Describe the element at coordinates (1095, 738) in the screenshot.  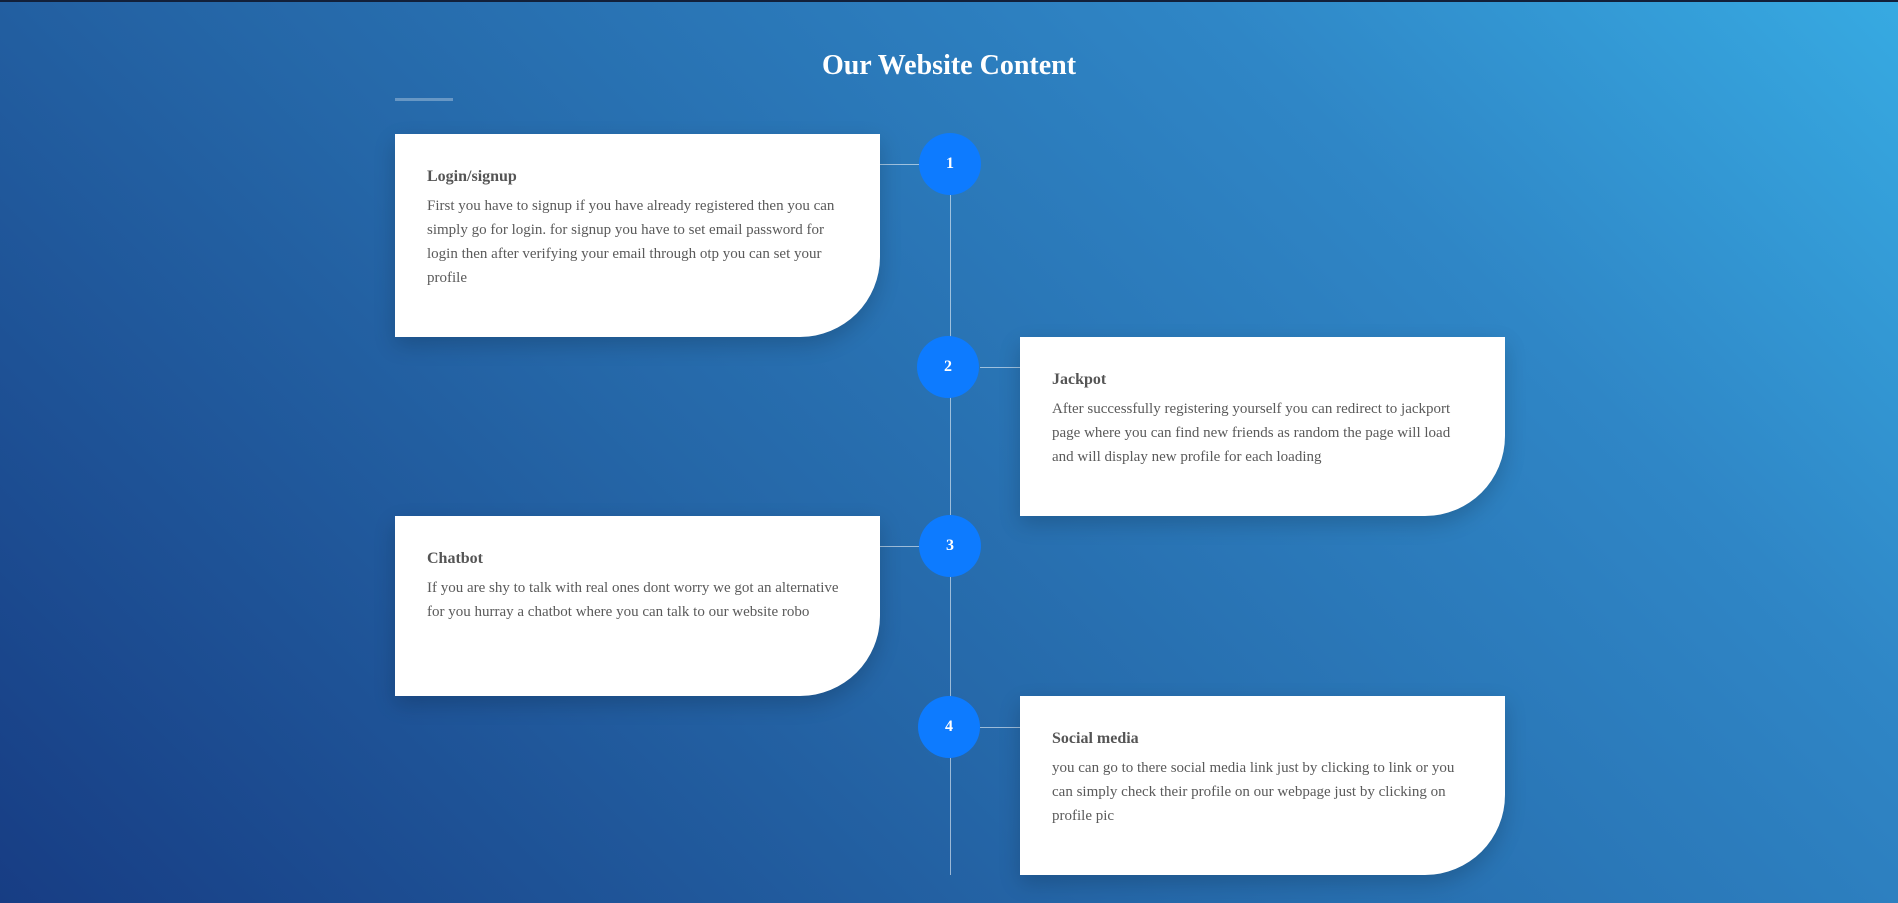
I see `step-4-title: Social media` at that location.